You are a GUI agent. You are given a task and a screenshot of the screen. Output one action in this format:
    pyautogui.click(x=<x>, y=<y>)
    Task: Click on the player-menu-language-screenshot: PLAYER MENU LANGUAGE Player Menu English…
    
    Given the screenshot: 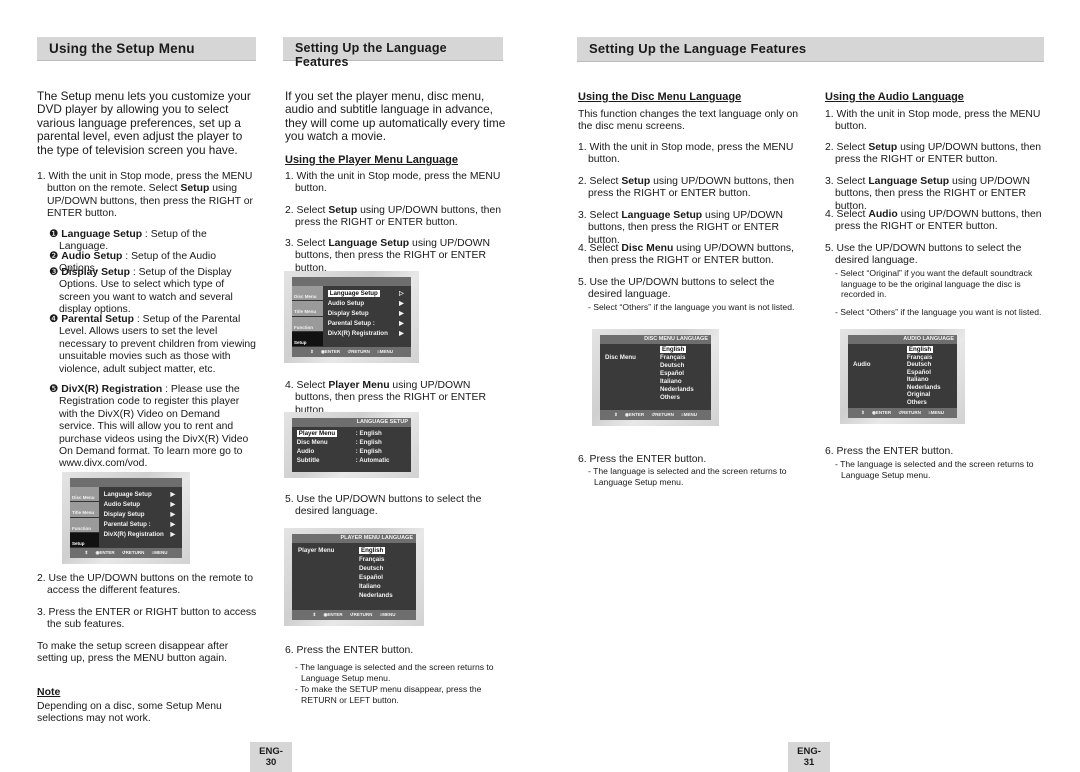 What is the action you would take?
    pyautogui.click(x=354, y=577)
    